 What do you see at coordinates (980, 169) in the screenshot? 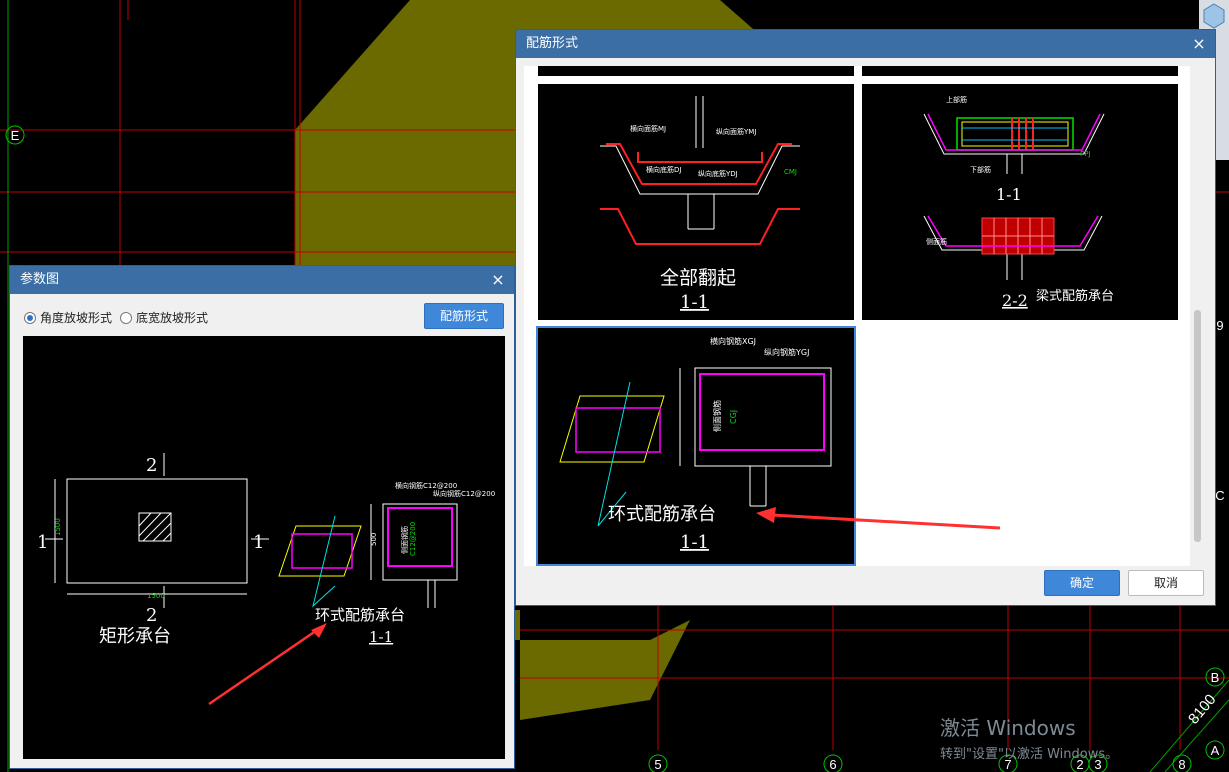
I see `card2-bot: 下部筋` at bounding box center [980, 169].